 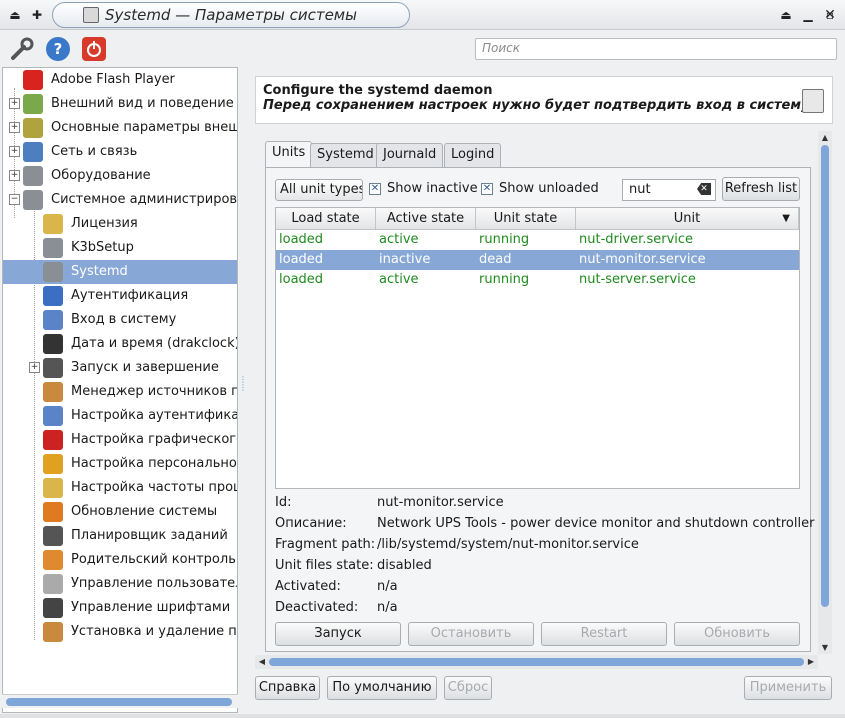 What do you see at coordinates (33, 128) in the screenshot?
I see `basic-settings-icon` at bounding box center [33, 128].